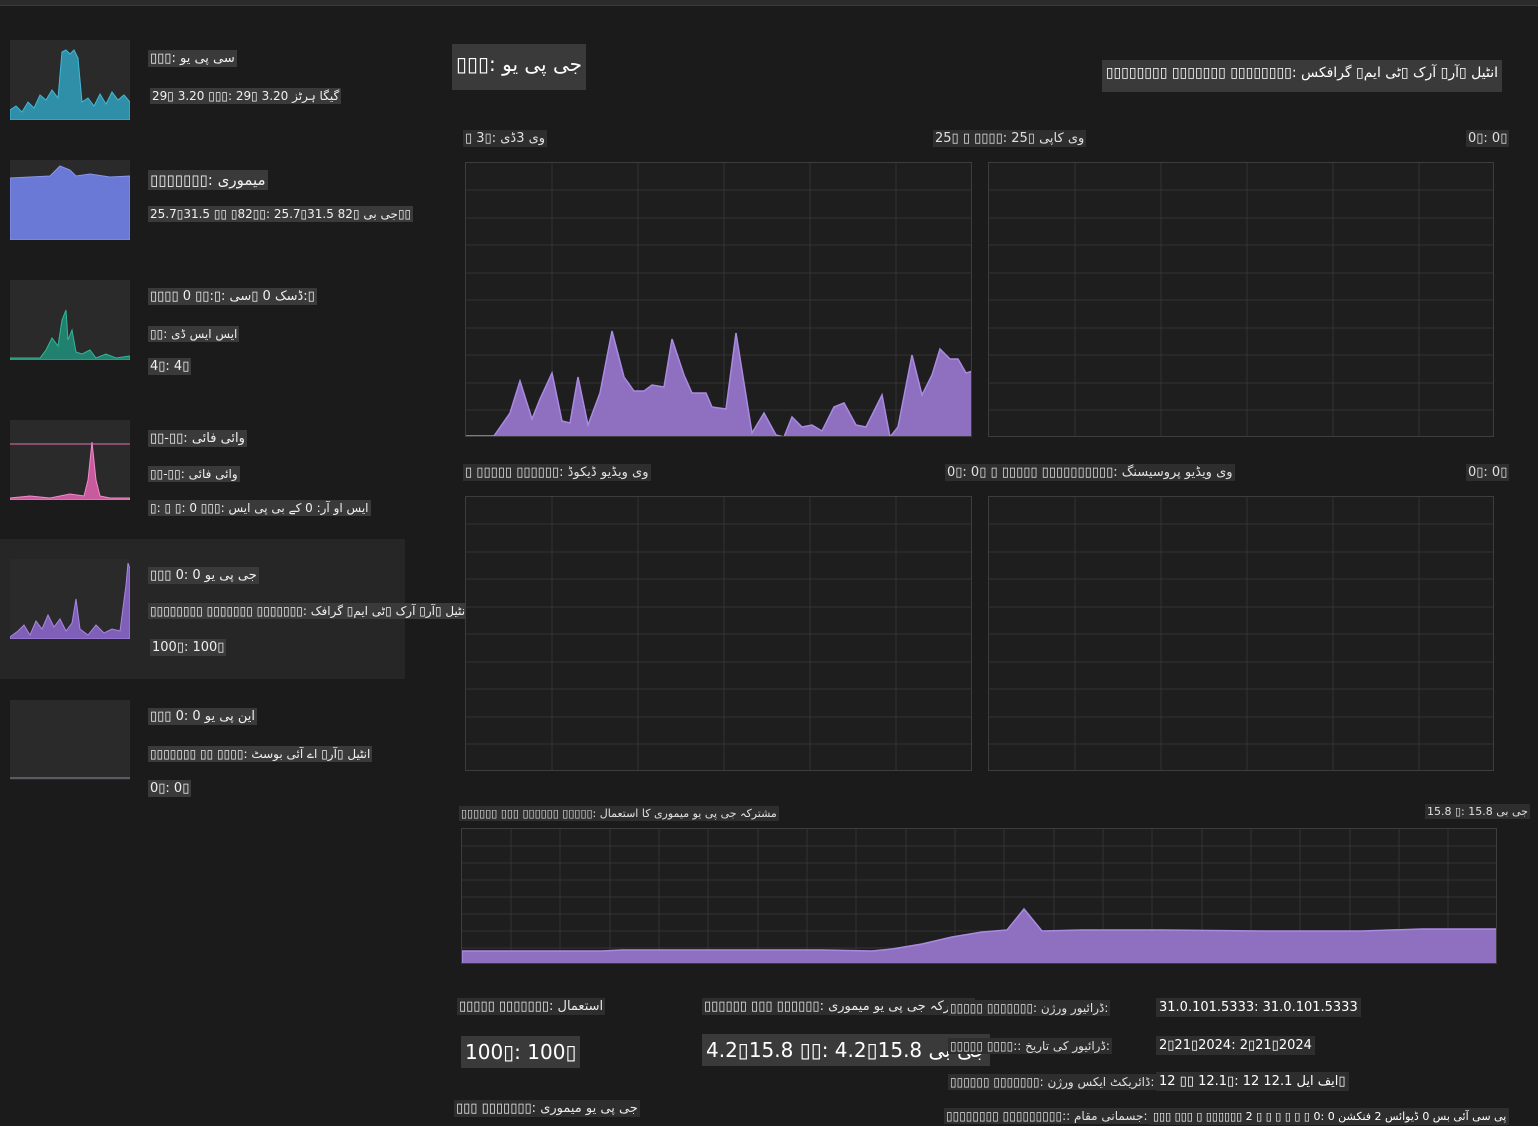  What do you see at coordinates (70, 200) in the screenshot?
I see `memory-thumbnail-graph` at bounding box center [70, 200].